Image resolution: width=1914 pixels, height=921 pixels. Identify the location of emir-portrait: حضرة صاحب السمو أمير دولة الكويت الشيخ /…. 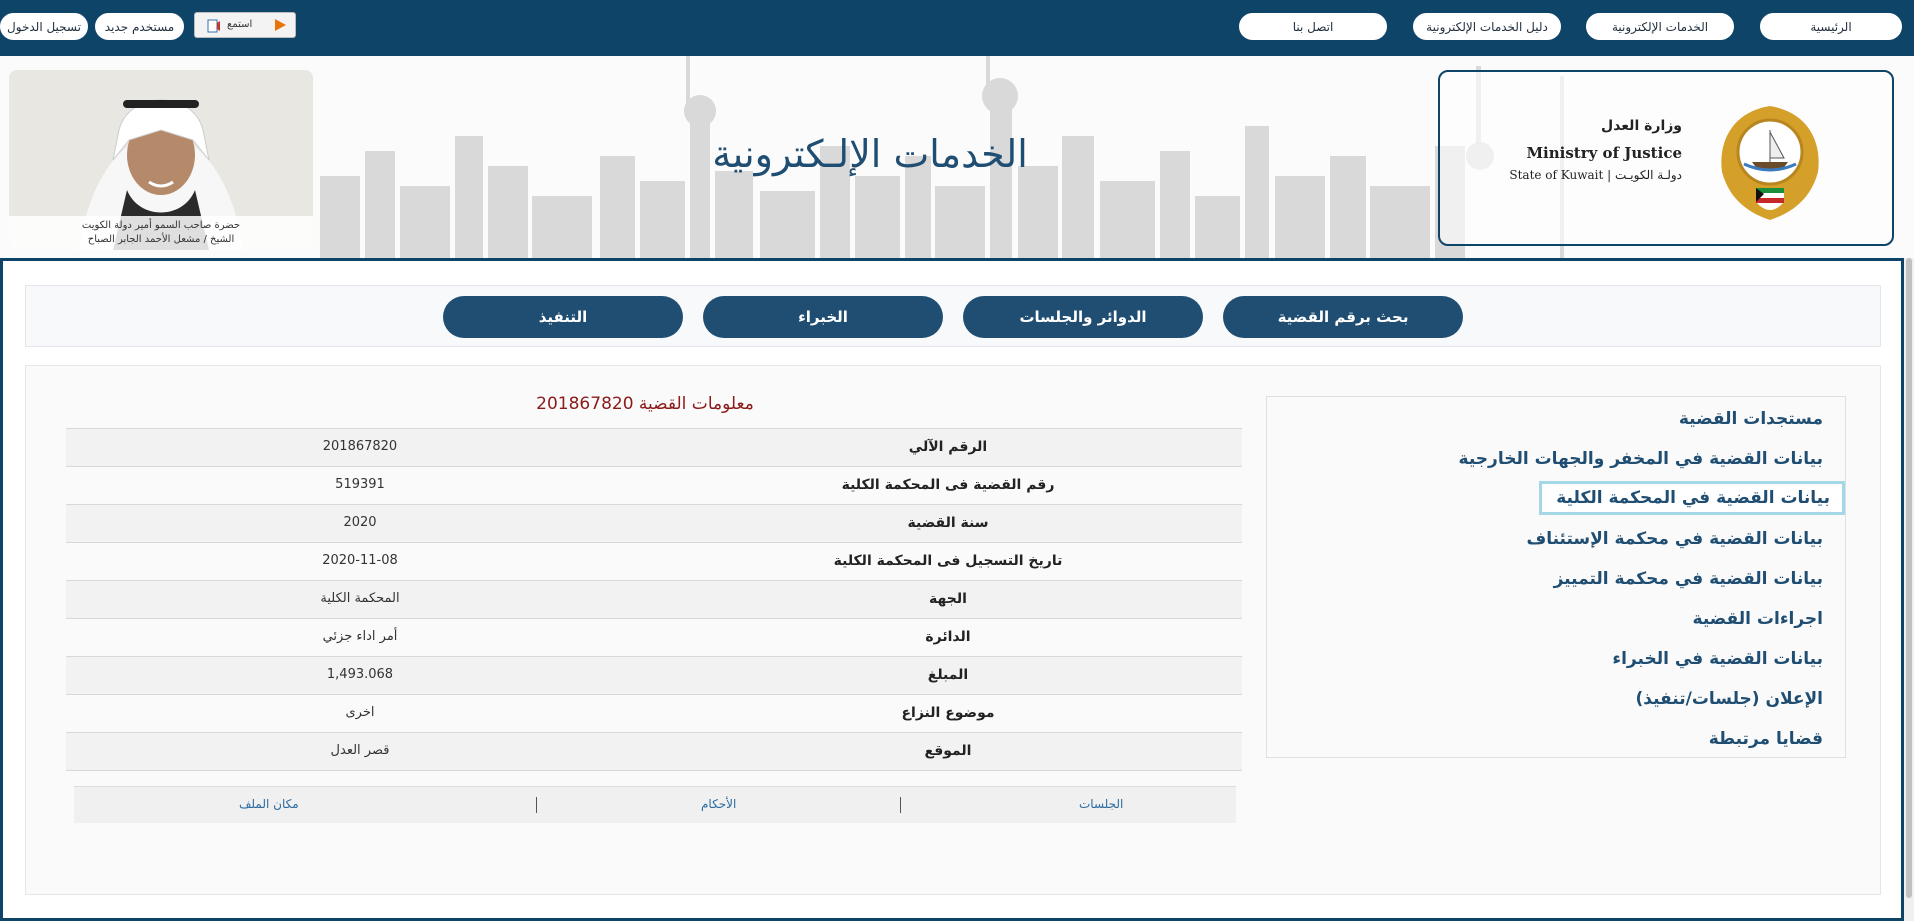
(161, 160).